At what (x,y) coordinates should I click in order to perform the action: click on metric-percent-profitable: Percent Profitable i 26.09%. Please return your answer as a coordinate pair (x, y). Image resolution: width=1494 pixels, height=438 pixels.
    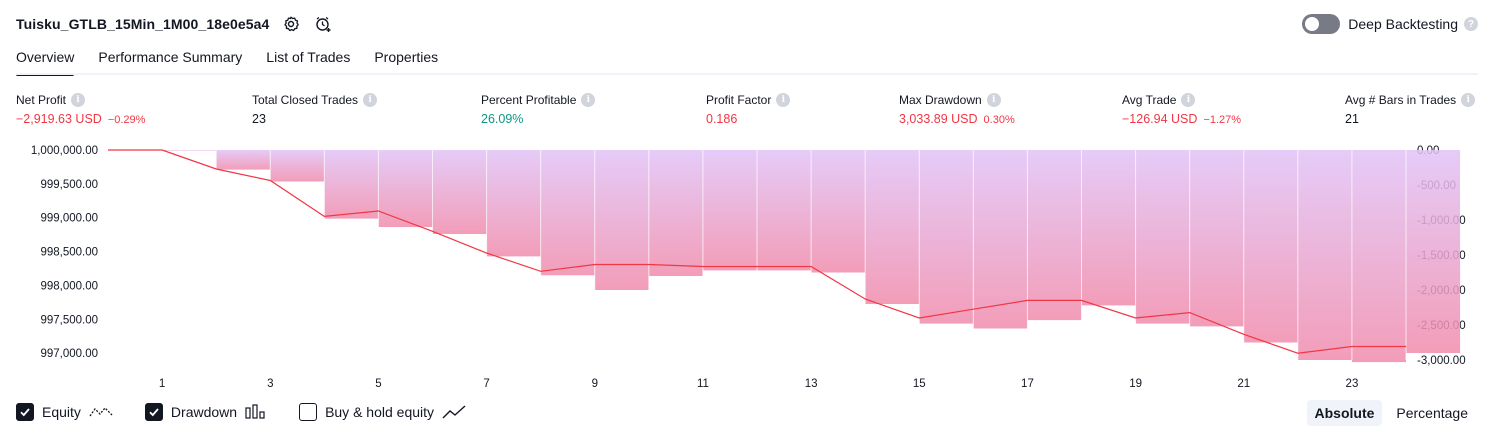
    Looking at the image, I should click on (538, 109).